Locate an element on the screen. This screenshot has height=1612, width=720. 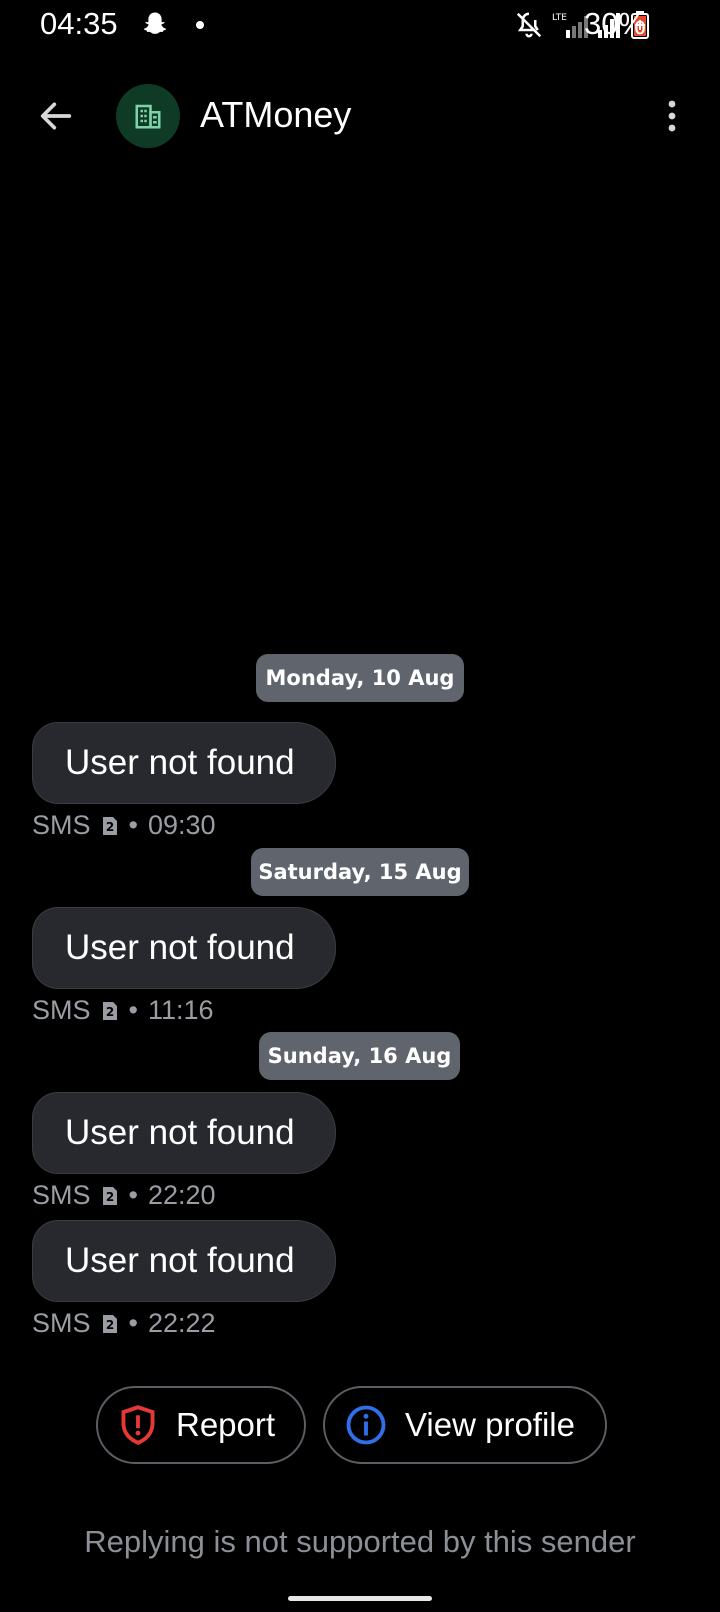
message-meta: SMS 2 • 22:20 is located at coordinates (124, 1195).